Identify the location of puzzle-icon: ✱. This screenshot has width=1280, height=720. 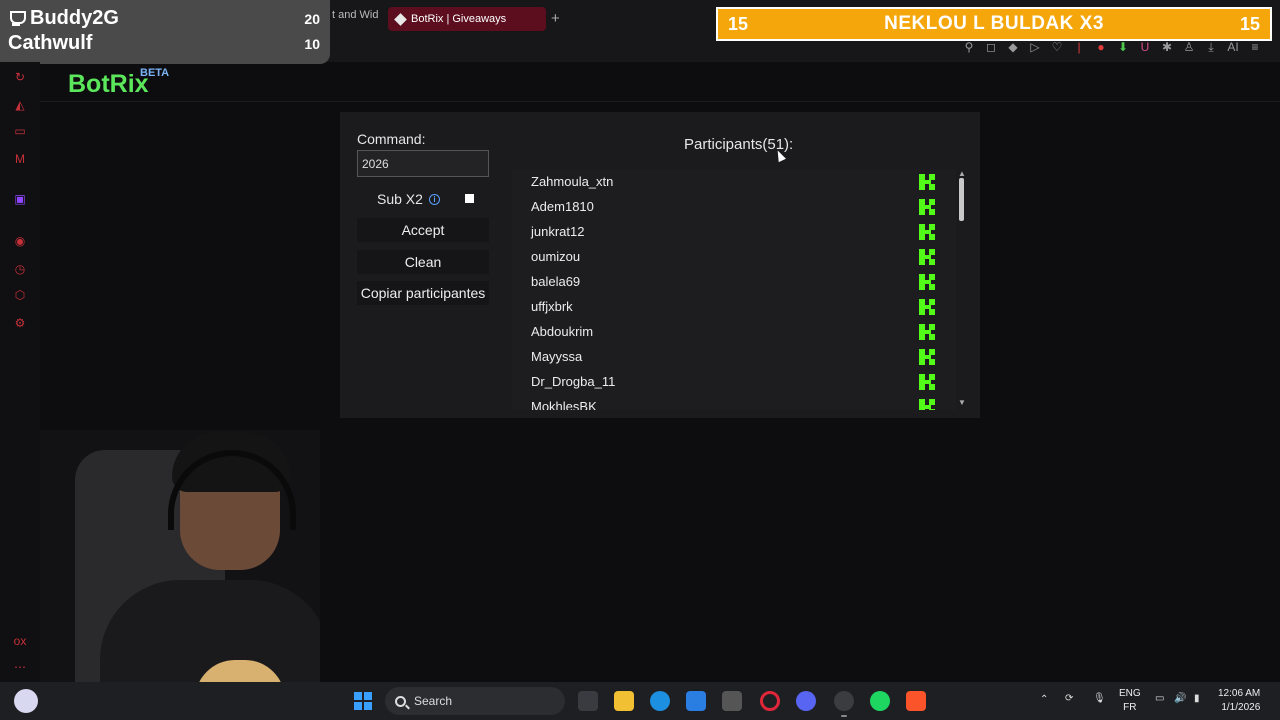
(1167, 47).